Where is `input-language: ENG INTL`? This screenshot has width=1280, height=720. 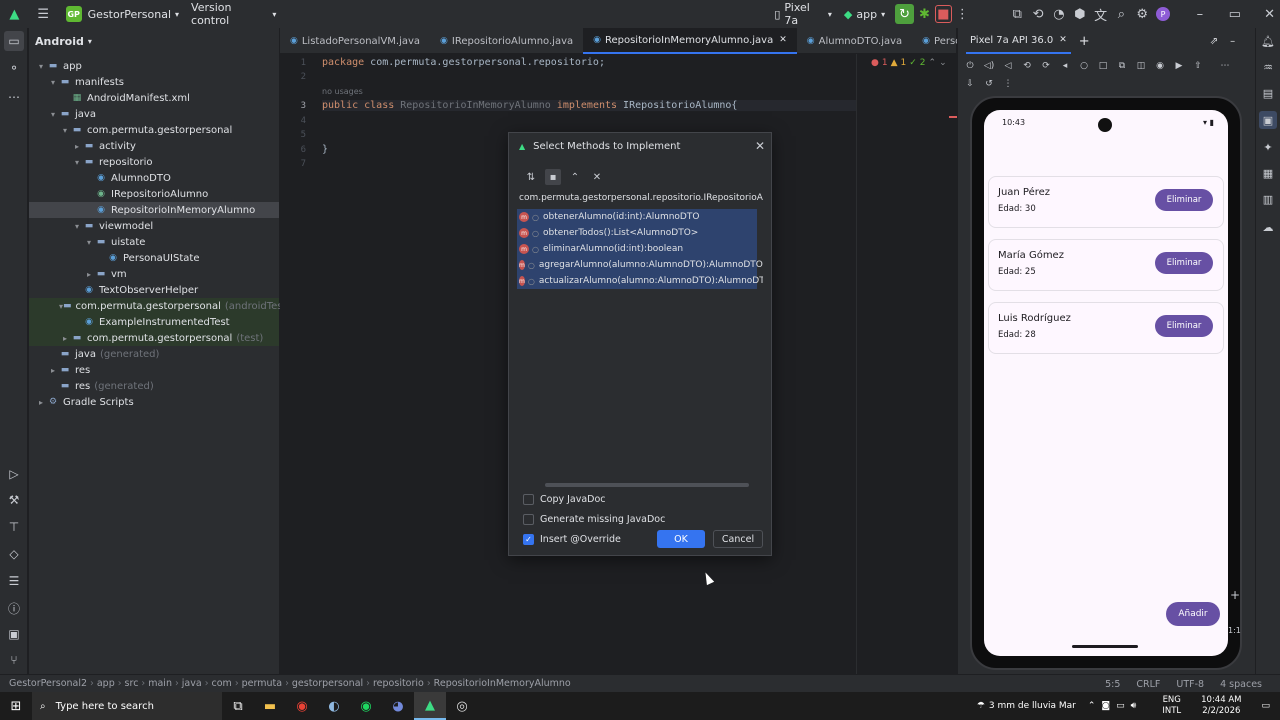
input-language: ENG INTL is located at coordinates (1171, 706).